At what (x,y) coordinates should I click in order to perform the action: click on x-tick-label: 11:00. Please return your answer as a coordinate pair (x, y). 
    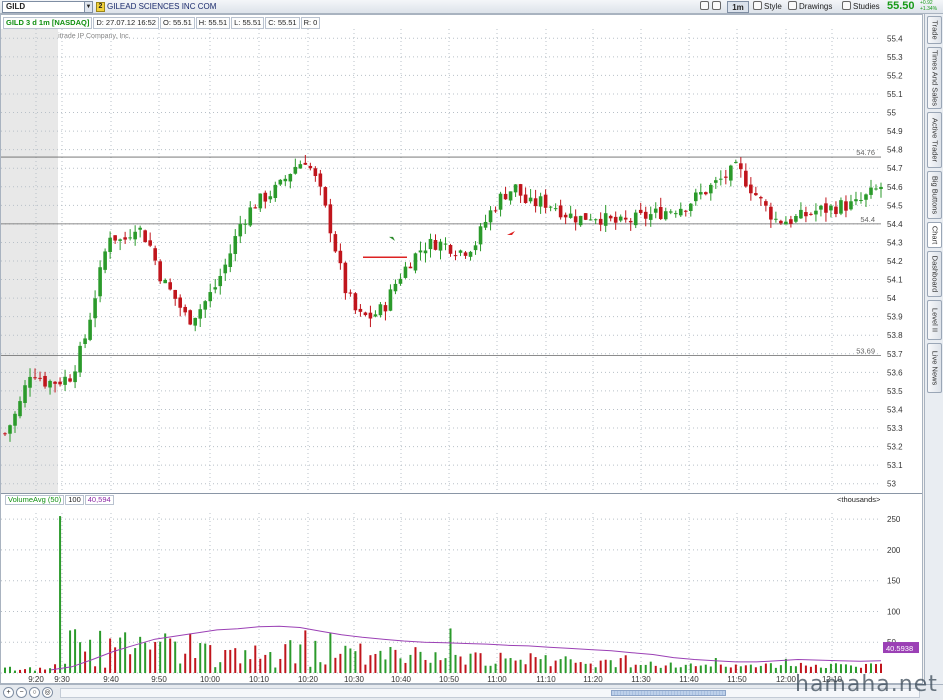
    Looking at the image, I should click on (497, 679).